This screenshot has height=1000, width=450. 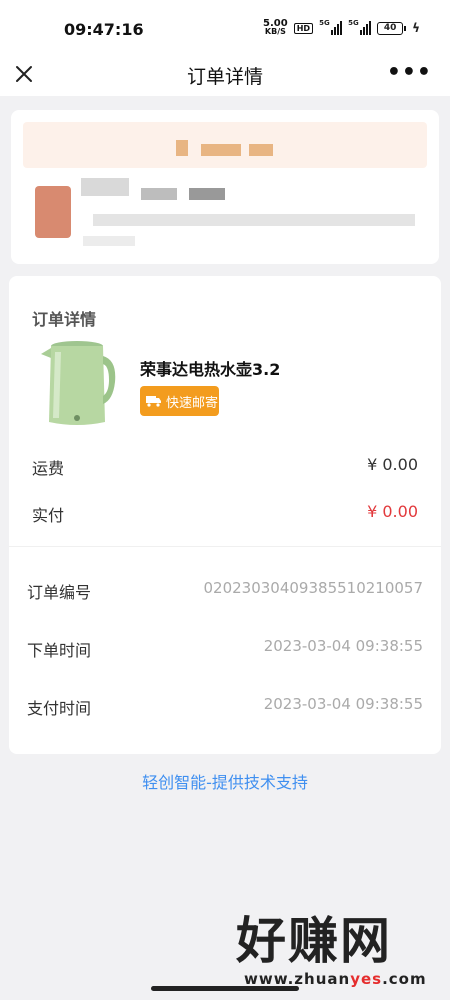 What do you see at coordinates (59, 708) in the screenshot?
I see `pay-time-label: 支付时间` at bounding box center [59, 708].